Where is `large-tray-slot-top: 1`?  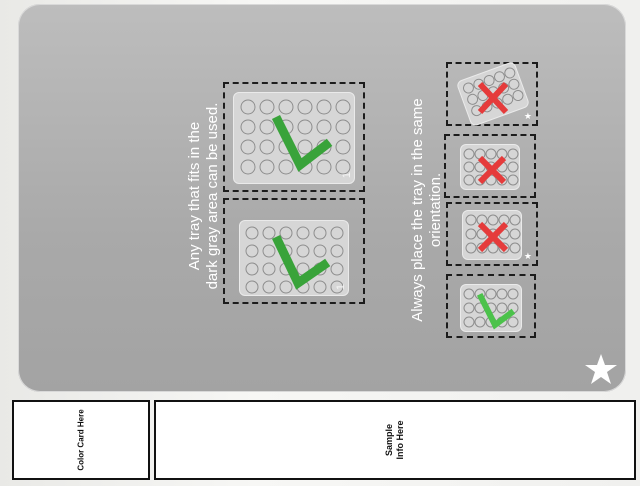
large-tray-slot-top: 1 is located at coordinates (294, 137).